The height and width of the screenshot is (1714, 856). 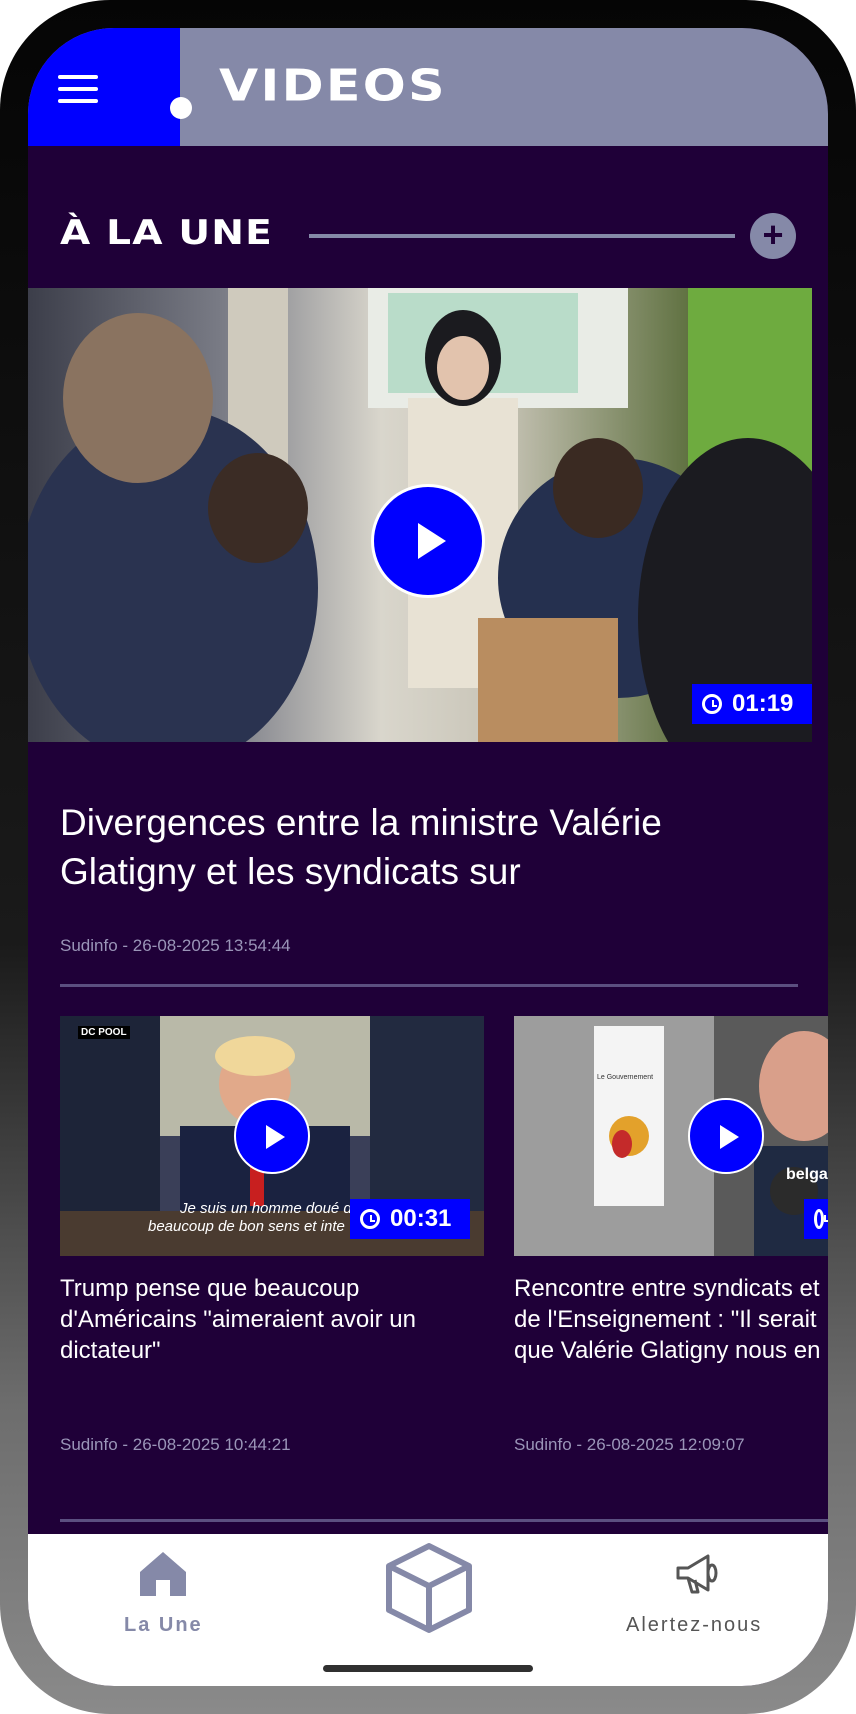 I want to click on dc-pool-label: DC POOL, so click(x=104, y=1032).